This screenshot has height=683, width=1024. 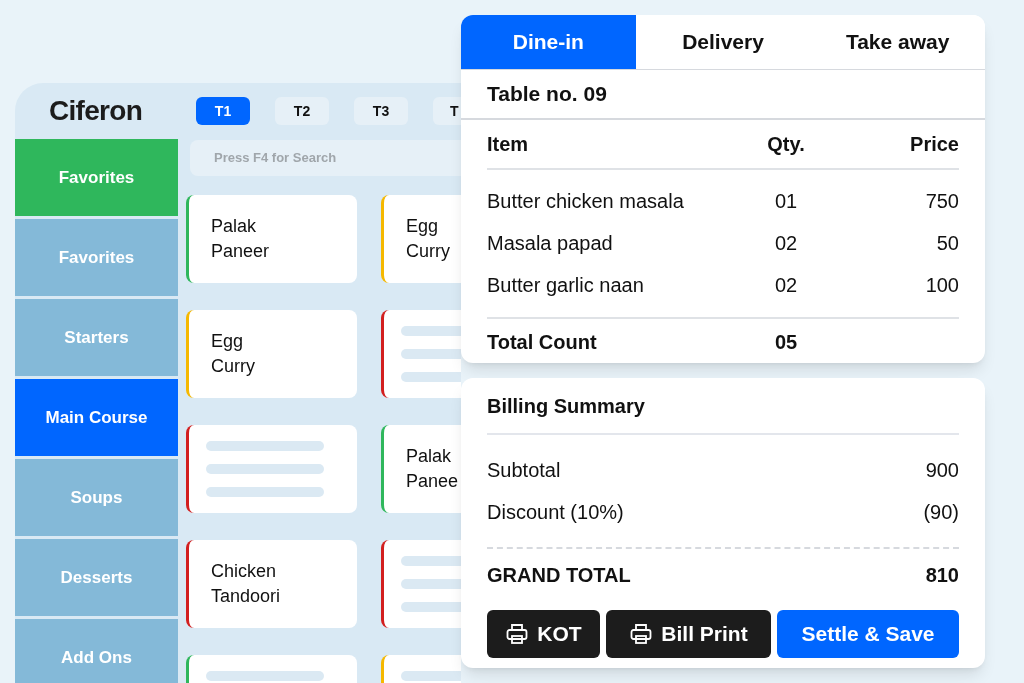 I want to click on table-cell-text: 01, so click(x=786, y=201).